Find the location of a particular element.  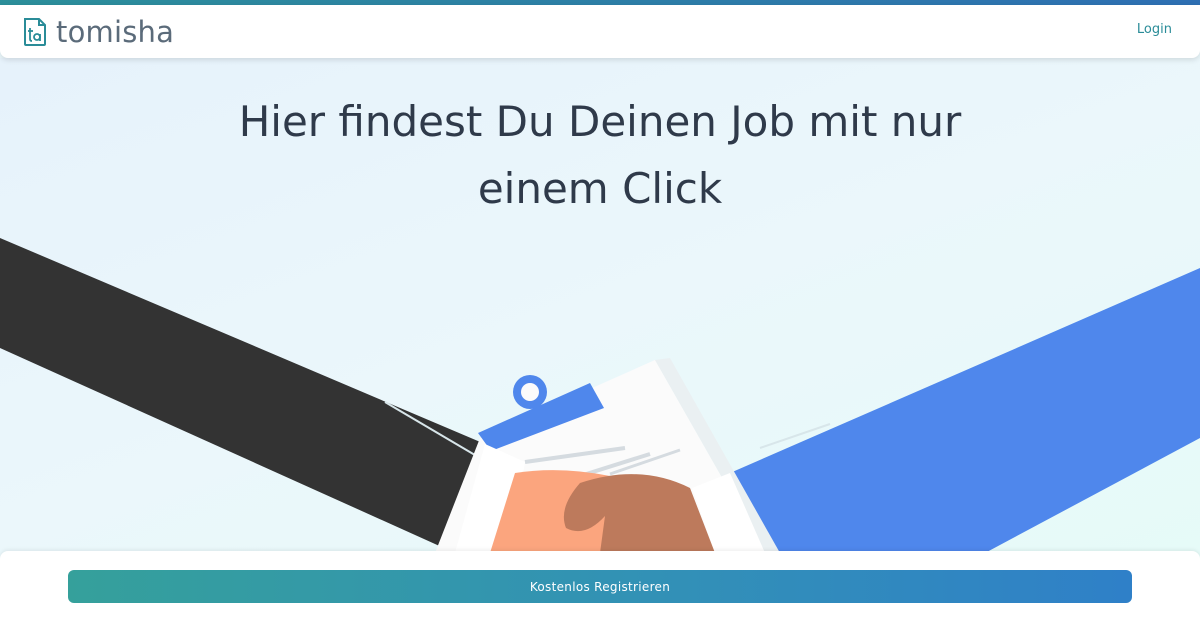

logo-icon is located at coordinates (35, 32).